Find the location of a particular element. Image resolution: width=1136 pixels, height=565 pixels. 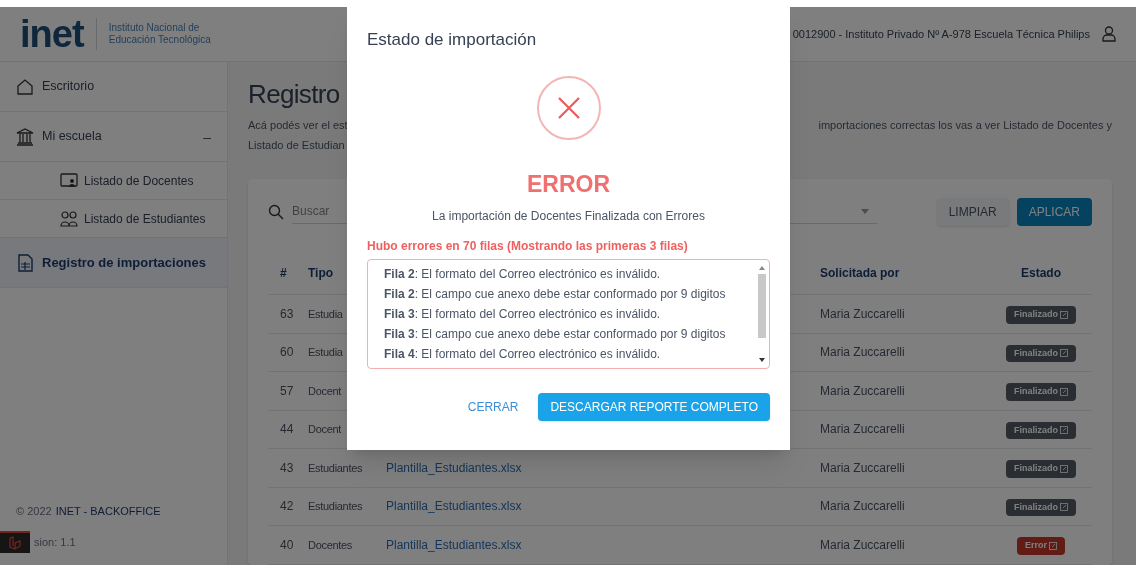

sidebar-label: Listado de Docentes is located at coordinates (139, 181).